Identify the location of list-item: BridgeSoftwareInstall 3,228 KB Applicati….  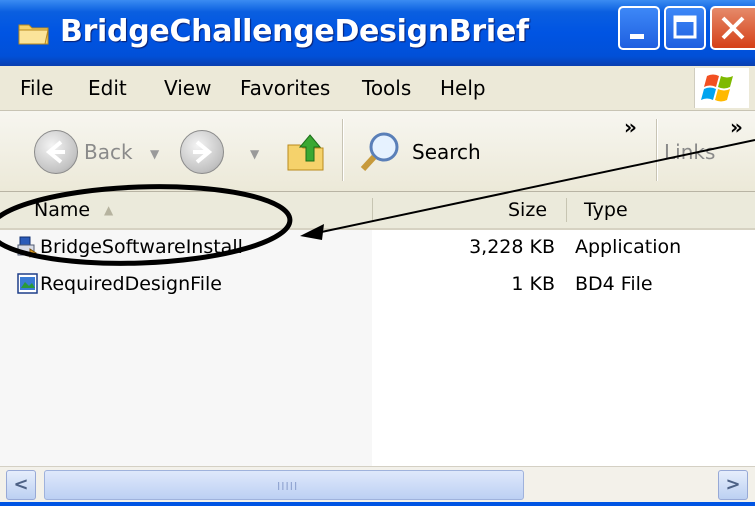
(377, 247).